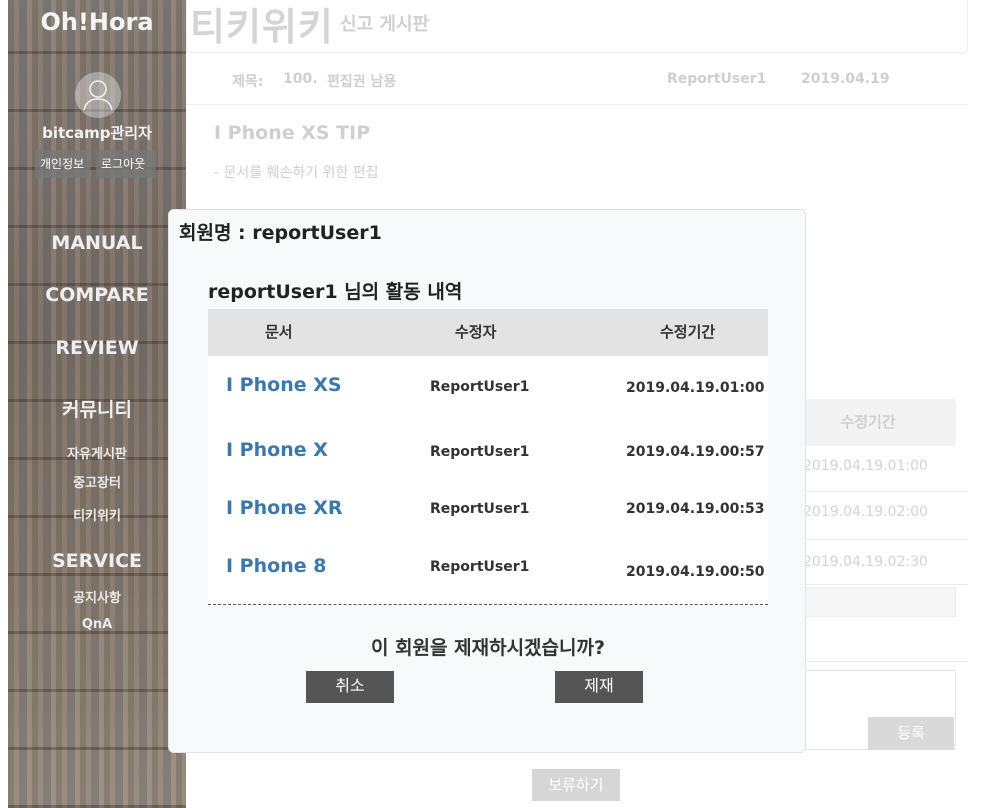 Image resolution: width=988 pixels, height=808 pixels. Describe the element at coordinates (695, 388) in the screenshot. I see `edit-date: 2019.04.19.01:00` at that location.